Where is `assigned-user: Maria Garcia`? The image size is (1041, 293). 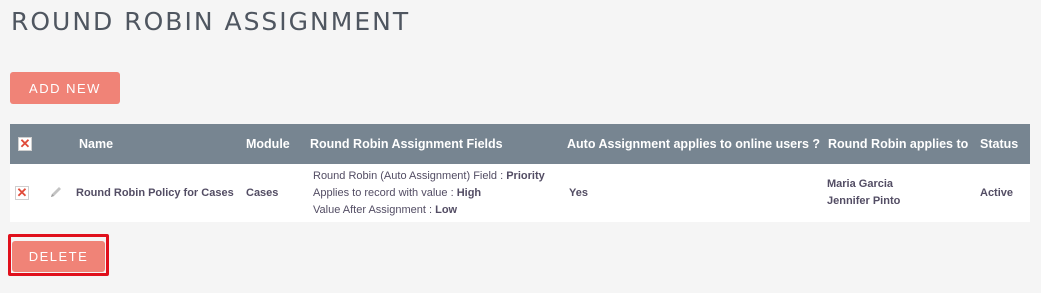 assigned-user: Maria Garcia is located at coordinates (860, 184).